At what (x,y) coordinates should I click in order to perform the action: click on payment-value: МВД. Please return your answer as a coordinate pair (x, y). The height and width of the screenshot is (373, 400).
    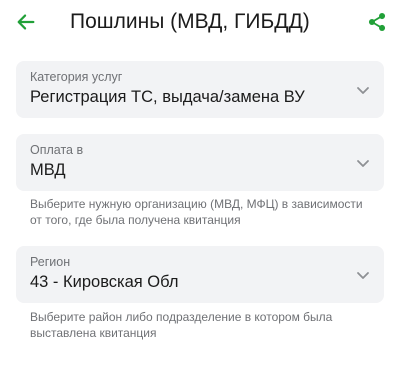
    Looking at the image, I should click on (48, 170).